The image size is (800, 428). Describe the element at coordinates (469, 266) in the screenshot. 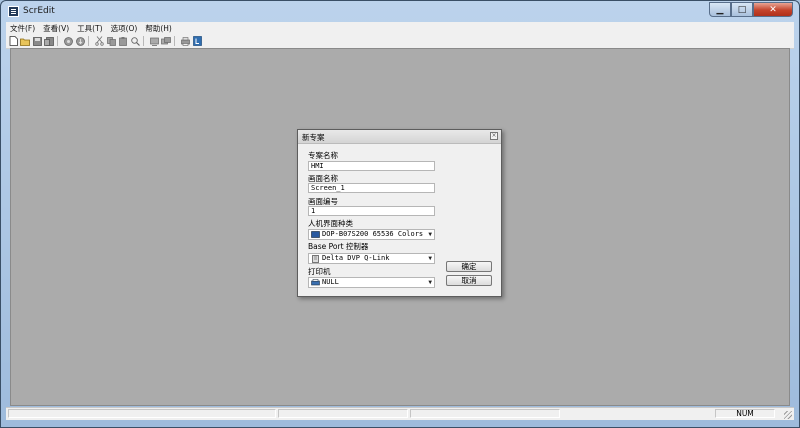

I see `ok-button: 确定` at that location.